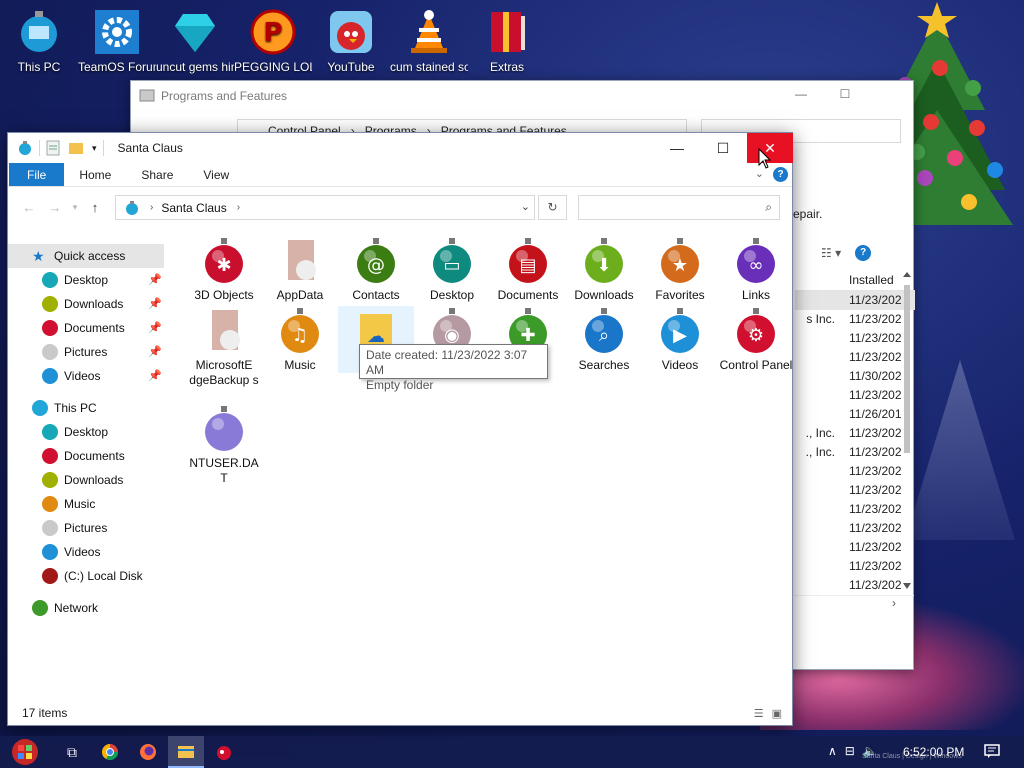  What do you see at coordinates (507, 40) in the screenshot?
I see `desktop-icon-extras: Extras` at bounding box center [507, 40].